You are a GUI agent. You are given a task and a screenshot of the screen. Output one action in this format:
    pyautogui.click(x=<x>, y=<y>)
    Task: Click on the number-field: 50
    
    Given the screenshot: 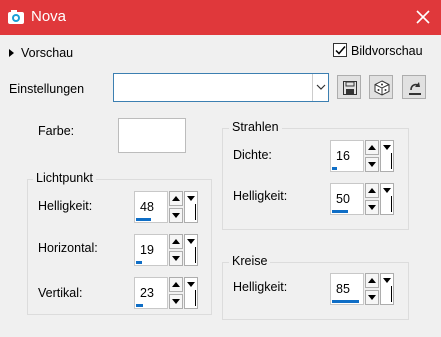 What is the action you would take?
    pyautogui.click(x=347, y=199)
    